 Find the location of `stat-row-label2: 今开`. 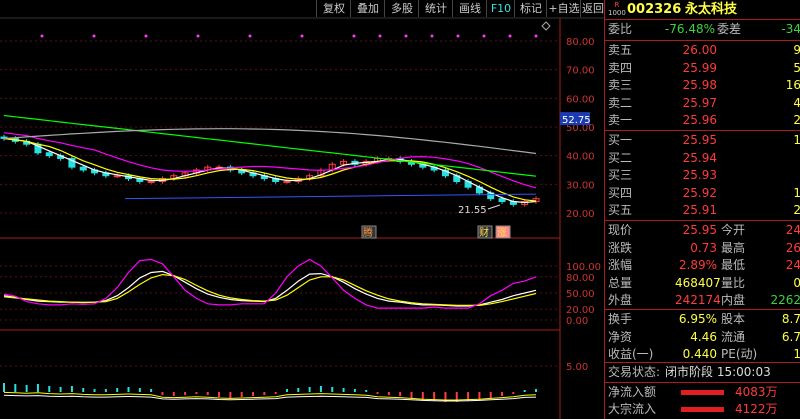

stat-row-label2: 今开 is located at coordinates (733, 230).